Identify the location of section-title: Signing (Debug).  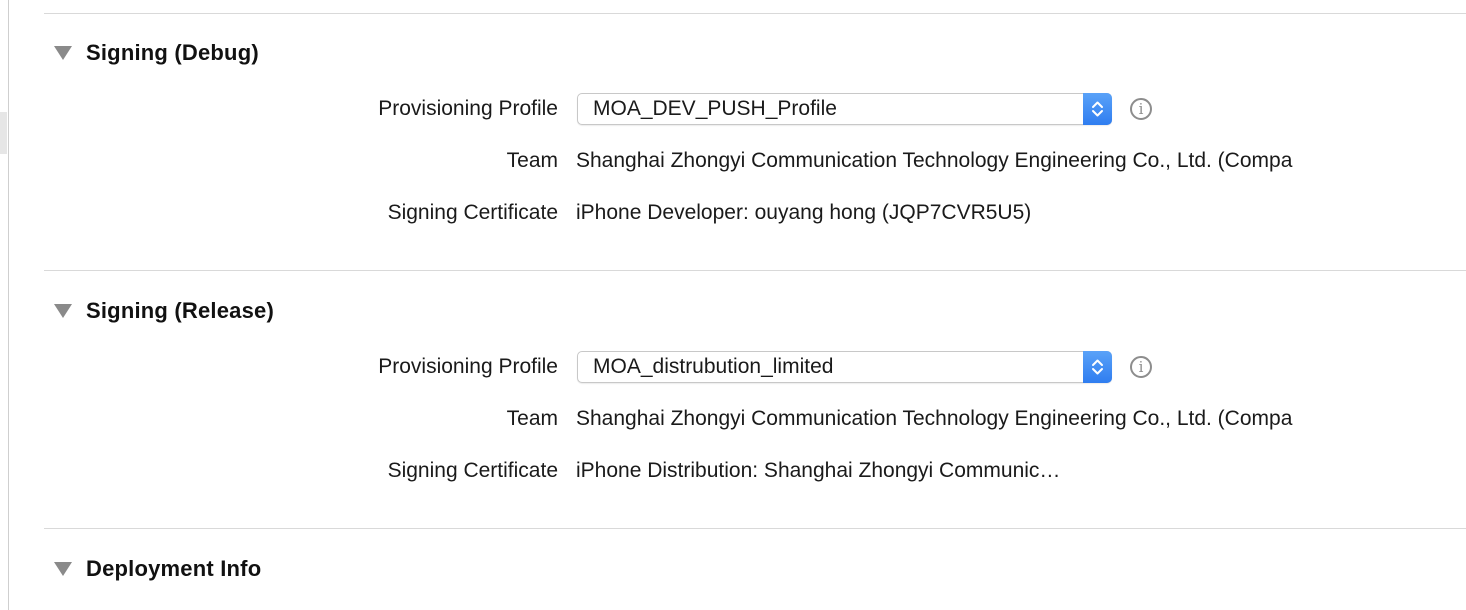
(172, 52).